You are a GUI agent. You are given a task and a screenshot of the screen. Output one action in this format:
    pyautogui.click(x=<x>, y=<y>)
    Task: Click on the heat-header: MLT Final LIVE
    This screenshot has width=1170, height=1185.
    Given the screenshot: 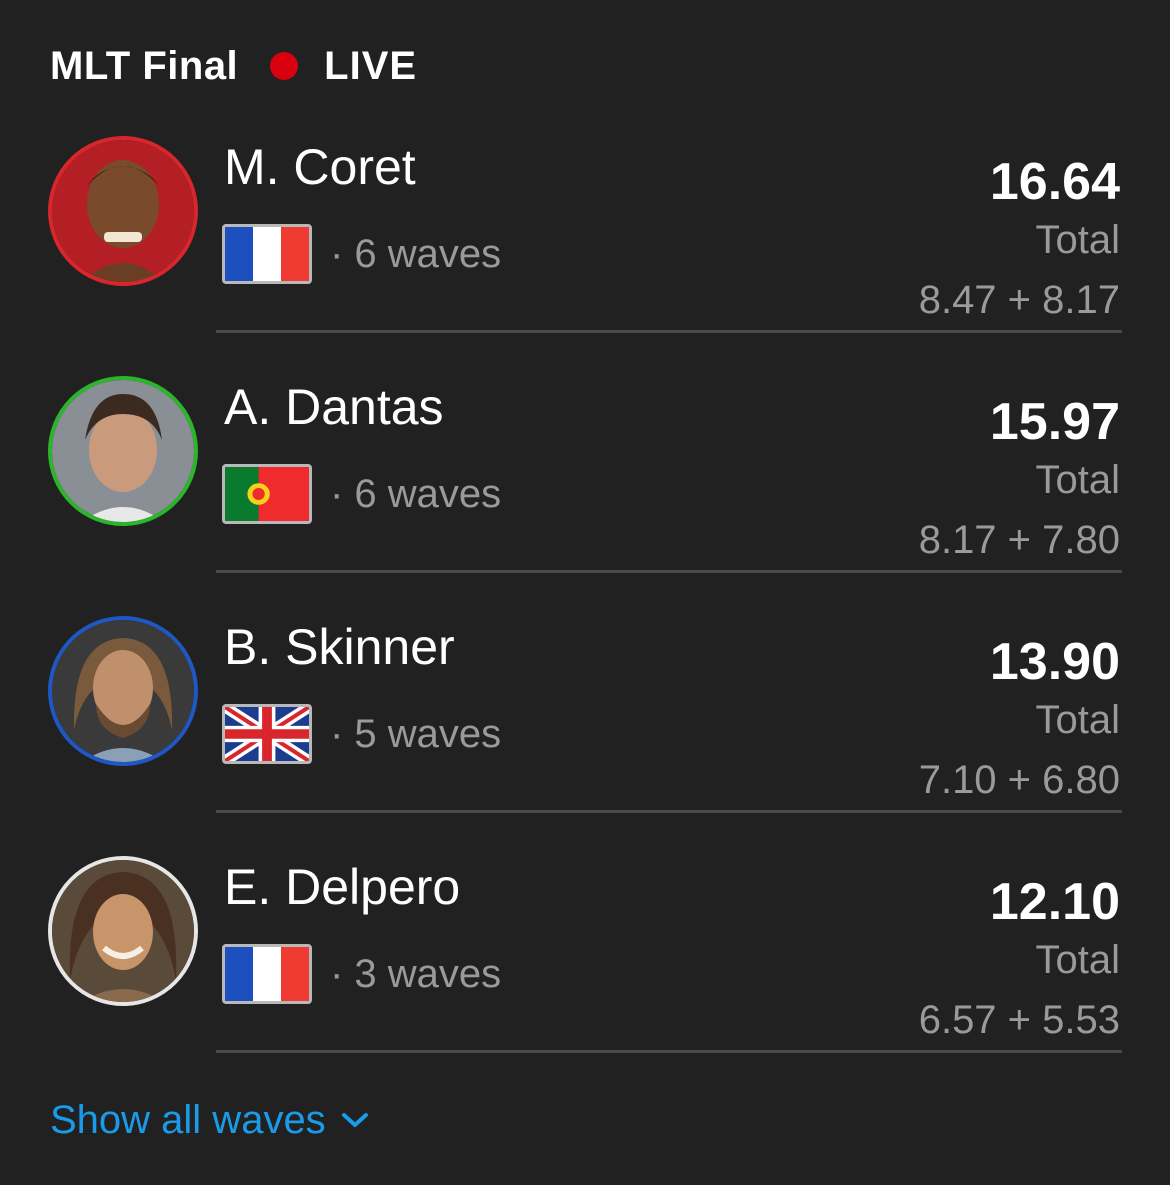 What is the action you would take?
    pyautogui.click(x=233, y=66)
    